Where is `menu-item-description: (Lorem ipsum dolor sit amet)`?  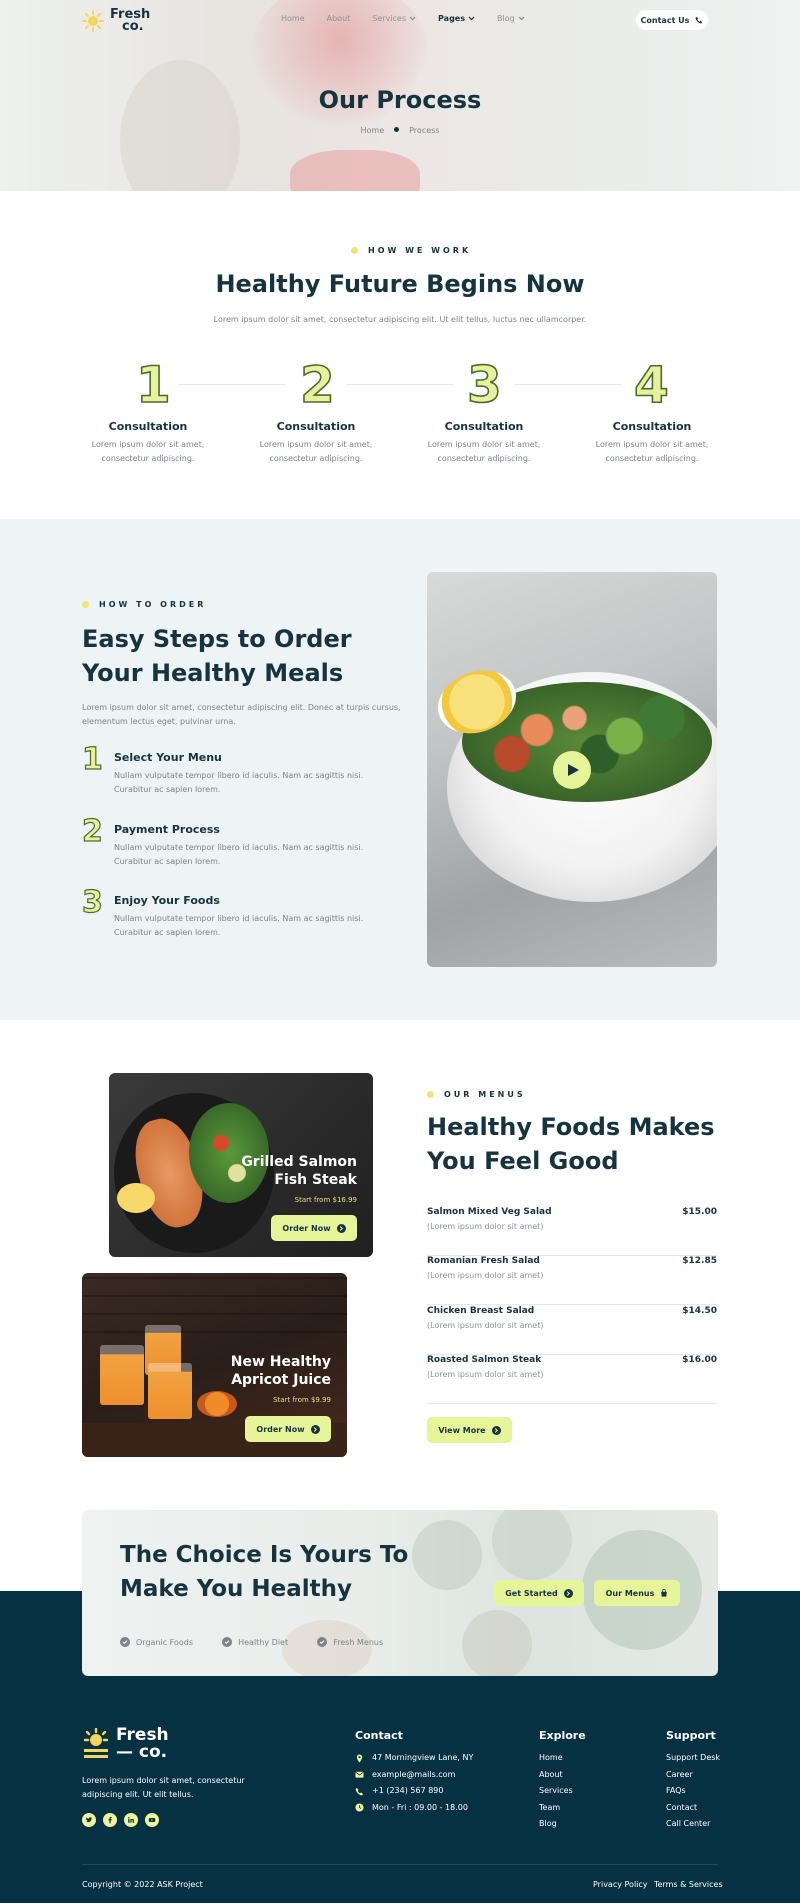 menu-item-description: (Lorem ipsum dolor sit amet) is located at coordinates (485, 1275).